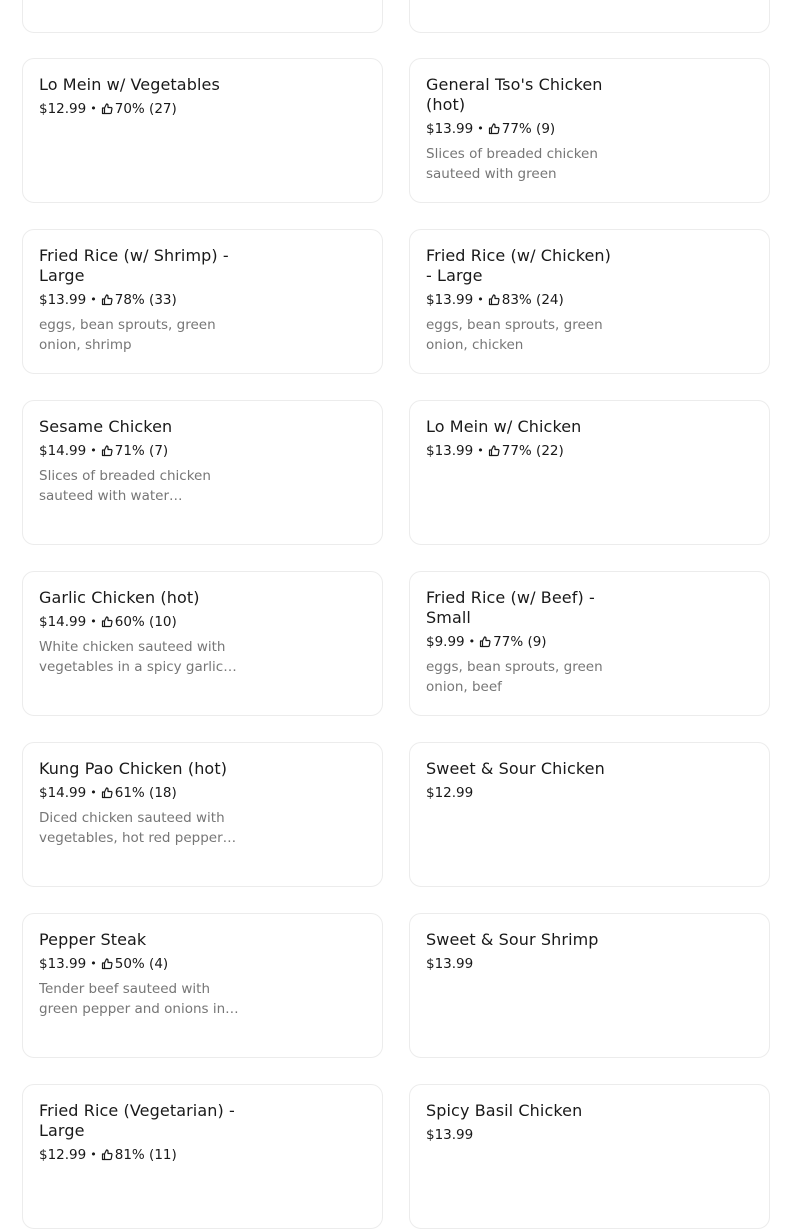  Describe the element at coordinates (532, 300) in the screenshot. I see `menu-item-rating: 83% (24)` at that location.